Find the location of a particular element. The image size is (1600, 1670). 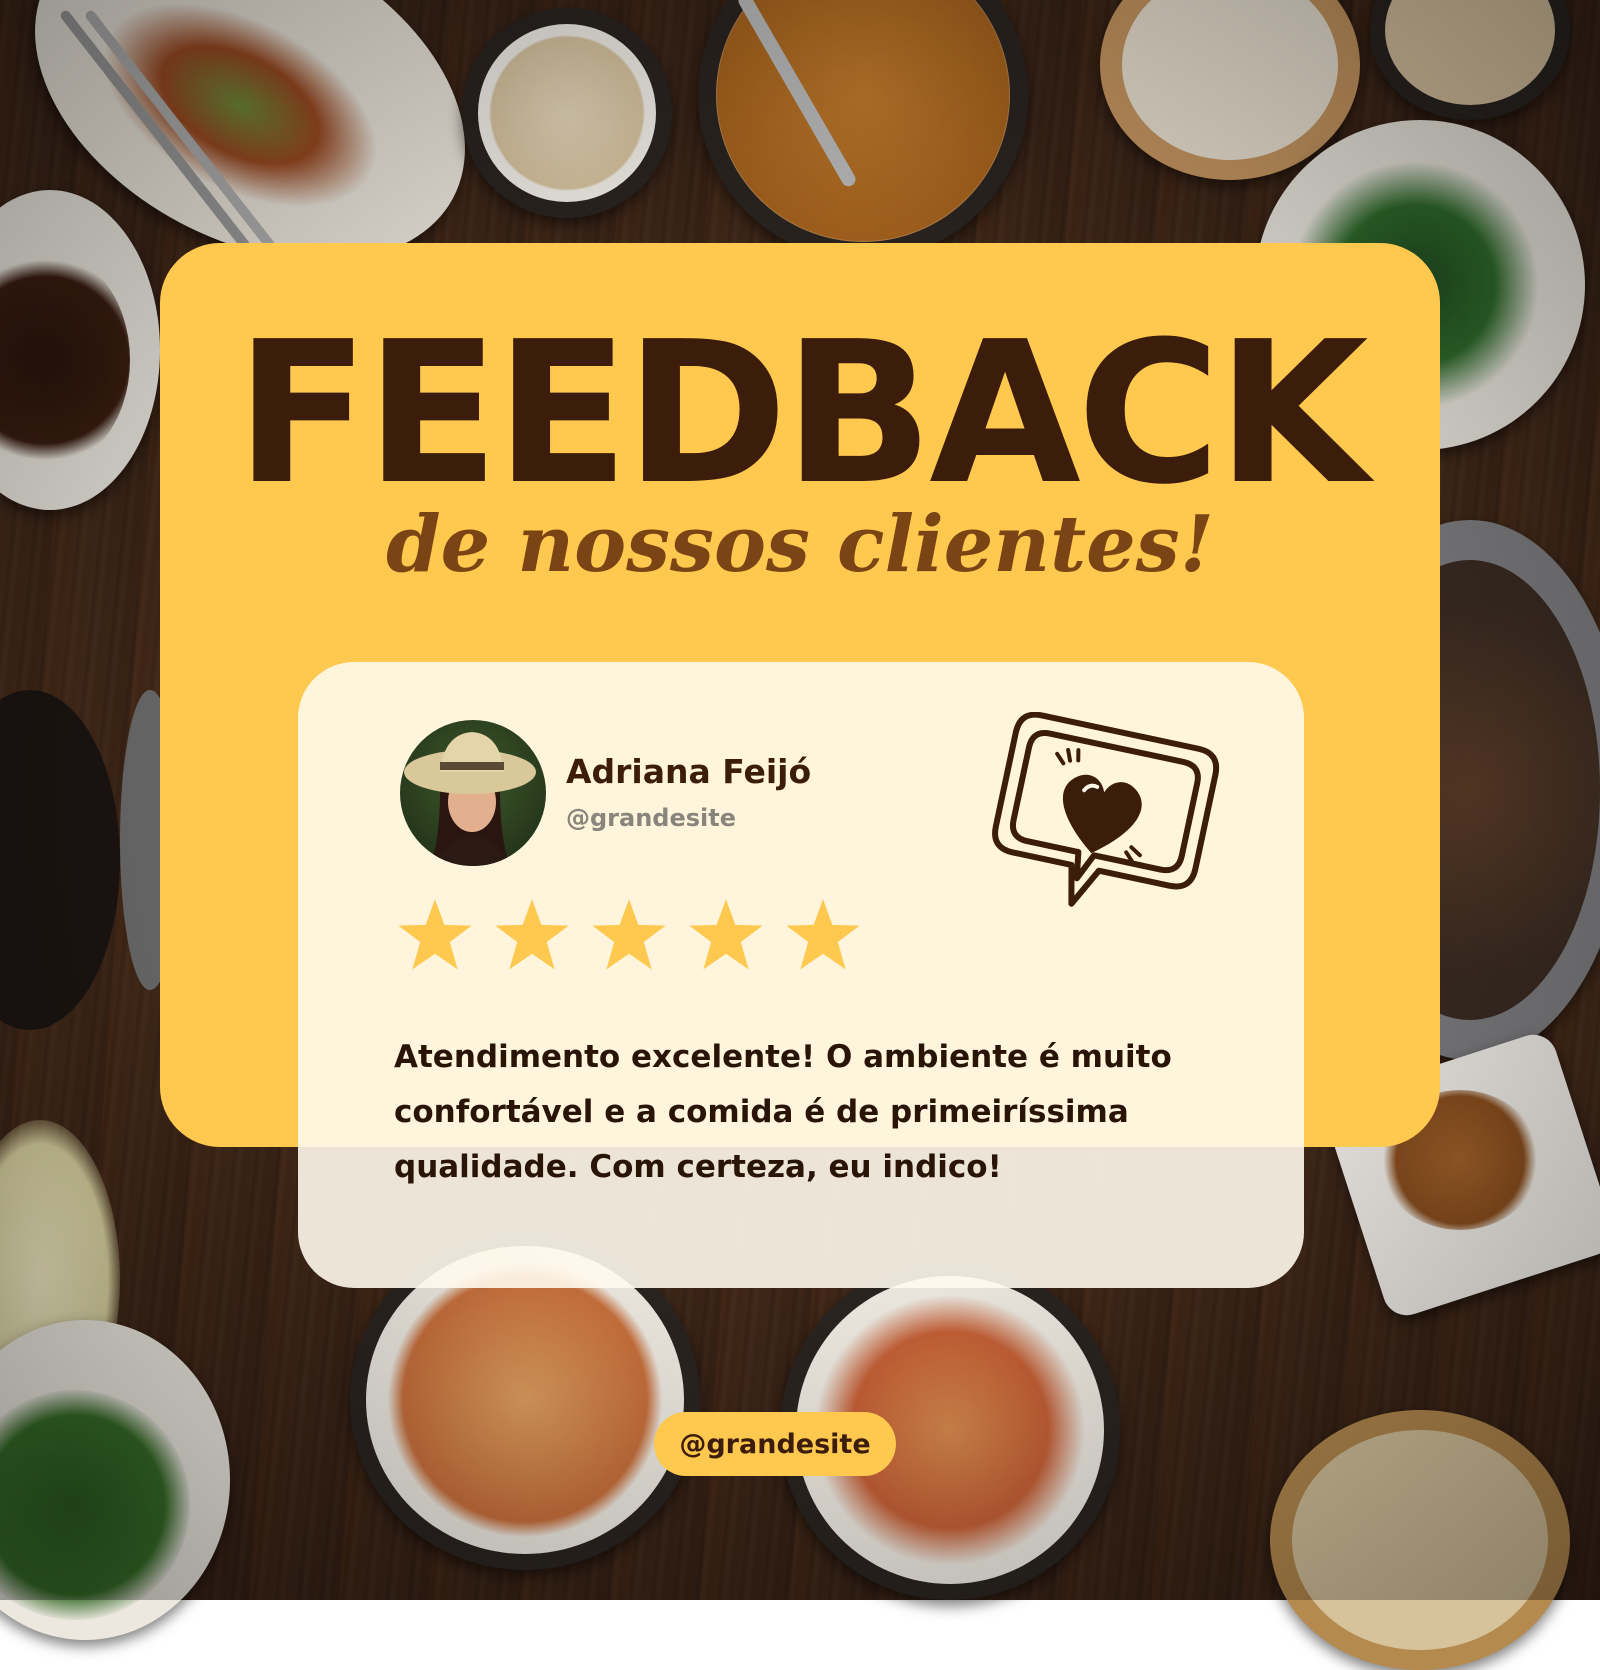

author-name: Adriana Feijó is located at coordinates (689, 771).